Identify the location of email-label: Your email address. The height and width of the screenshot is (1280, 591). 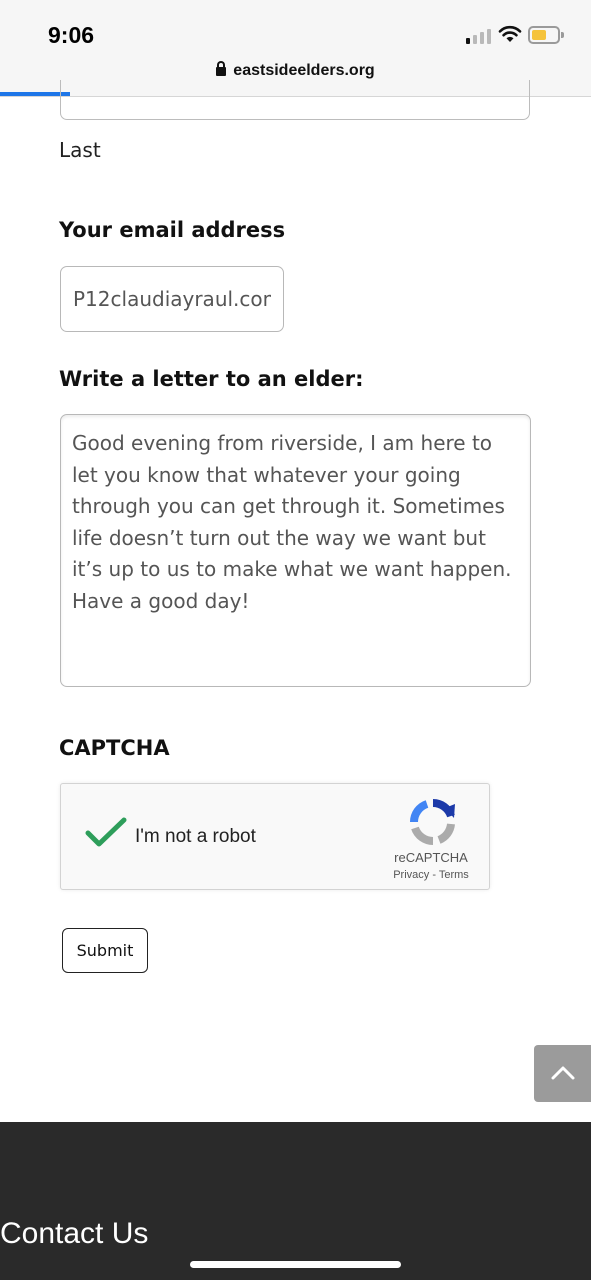
(172, 230).